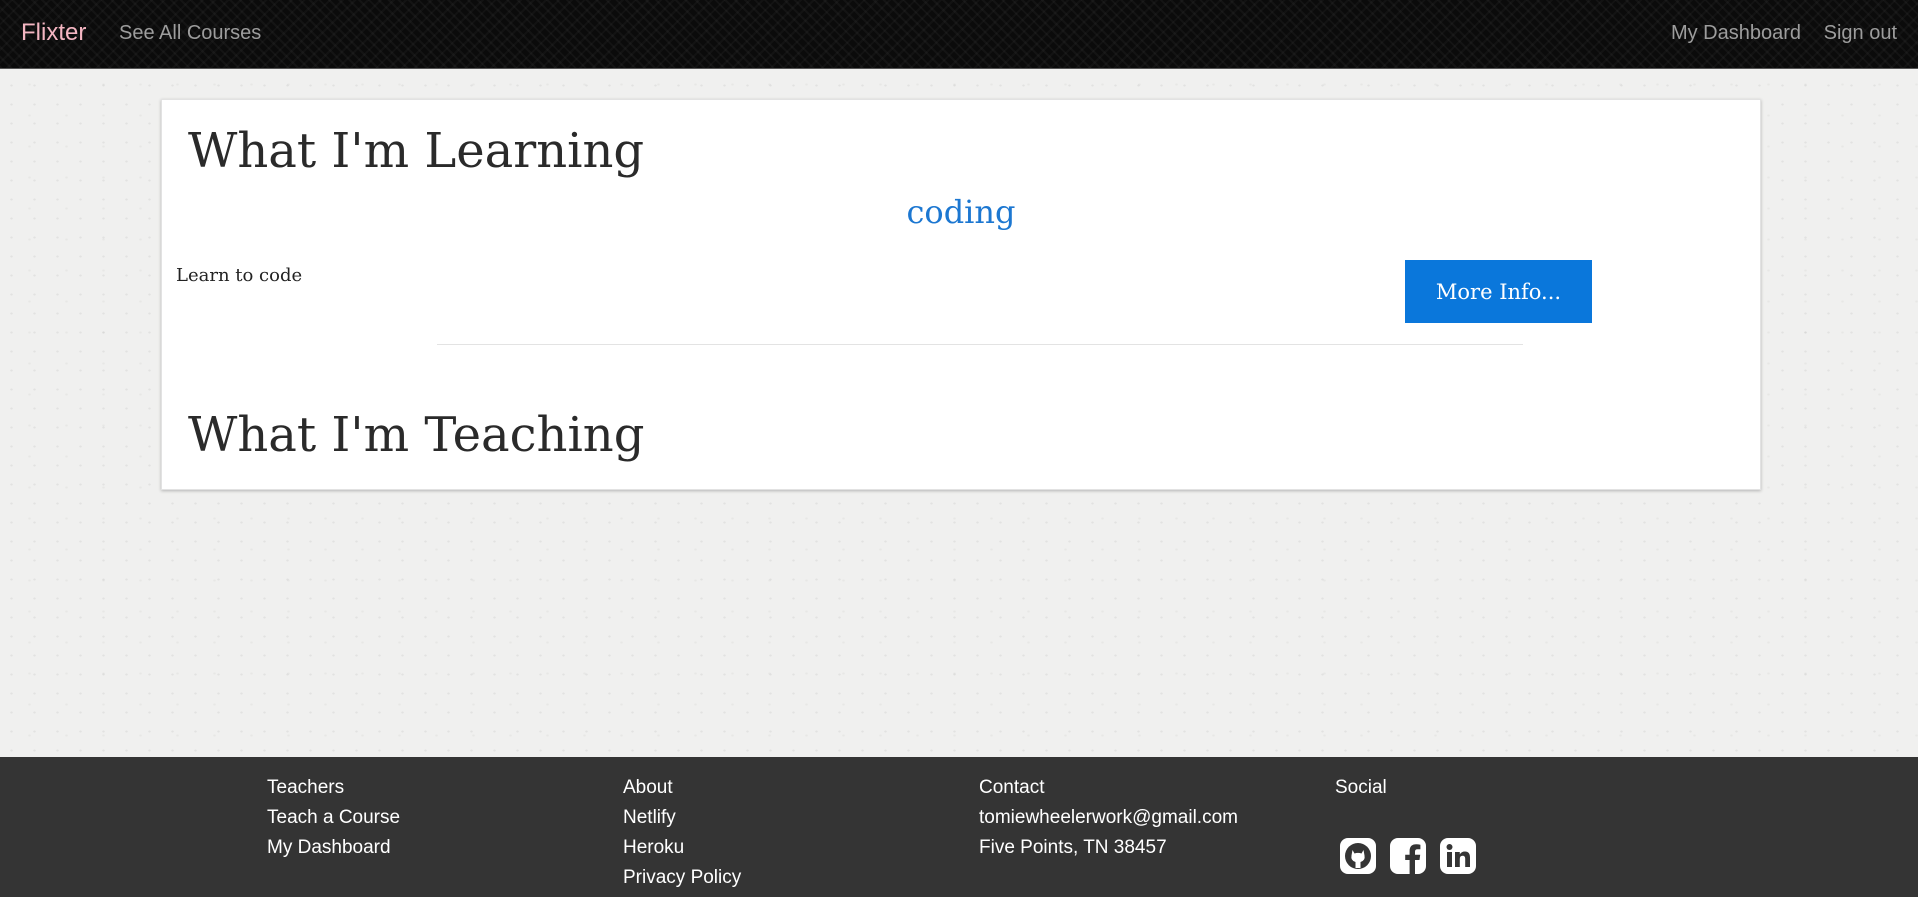 The width and height of the screenshot is (1918, 897). What do you see at coordinates (1358, 856) in the screenshot?
I see `github-icon` at bounding box center [1358, 856].